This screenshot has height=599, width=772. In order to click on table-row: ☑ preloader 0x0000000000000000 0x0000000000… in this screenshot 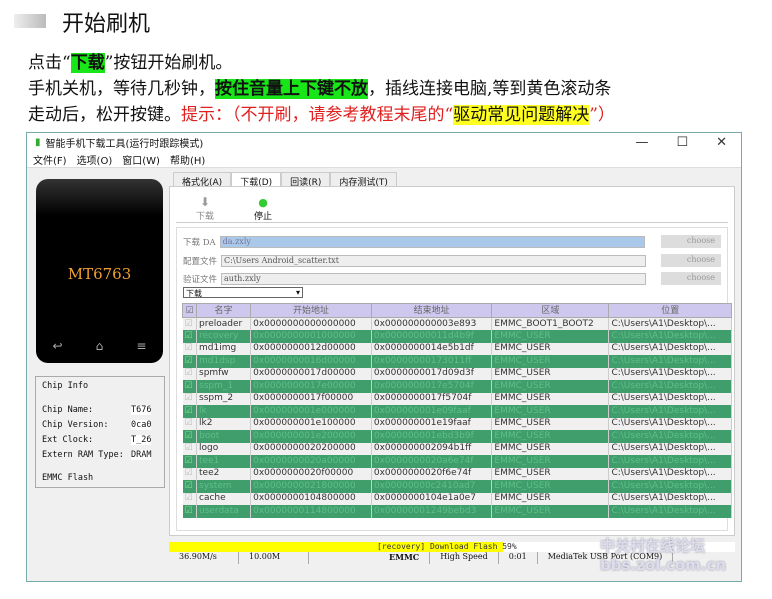, I will do `click(457, 323)`.